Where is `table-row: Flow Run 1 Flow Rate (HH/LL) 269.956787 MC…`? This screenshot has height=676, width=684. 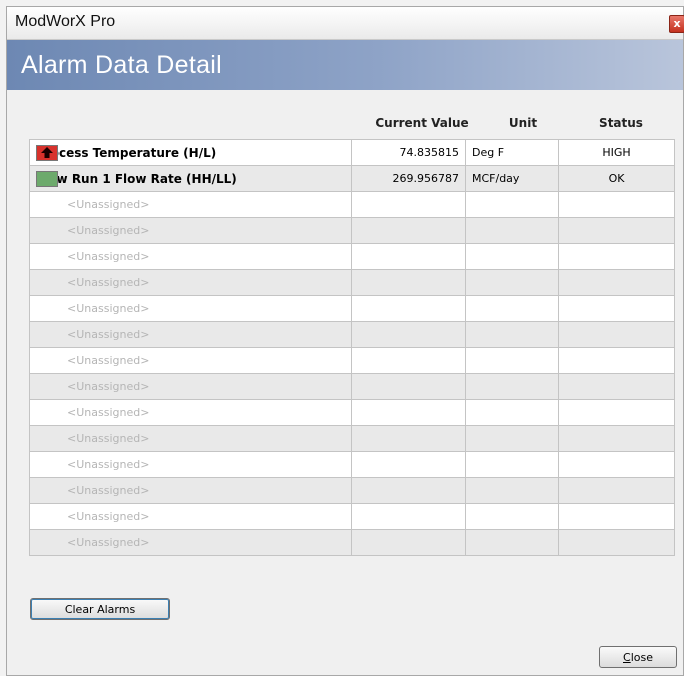 table-row: Flow Run 1 Flow Rate (HH/LL) 269.956787 MC… is located at coordinates (352, 178).